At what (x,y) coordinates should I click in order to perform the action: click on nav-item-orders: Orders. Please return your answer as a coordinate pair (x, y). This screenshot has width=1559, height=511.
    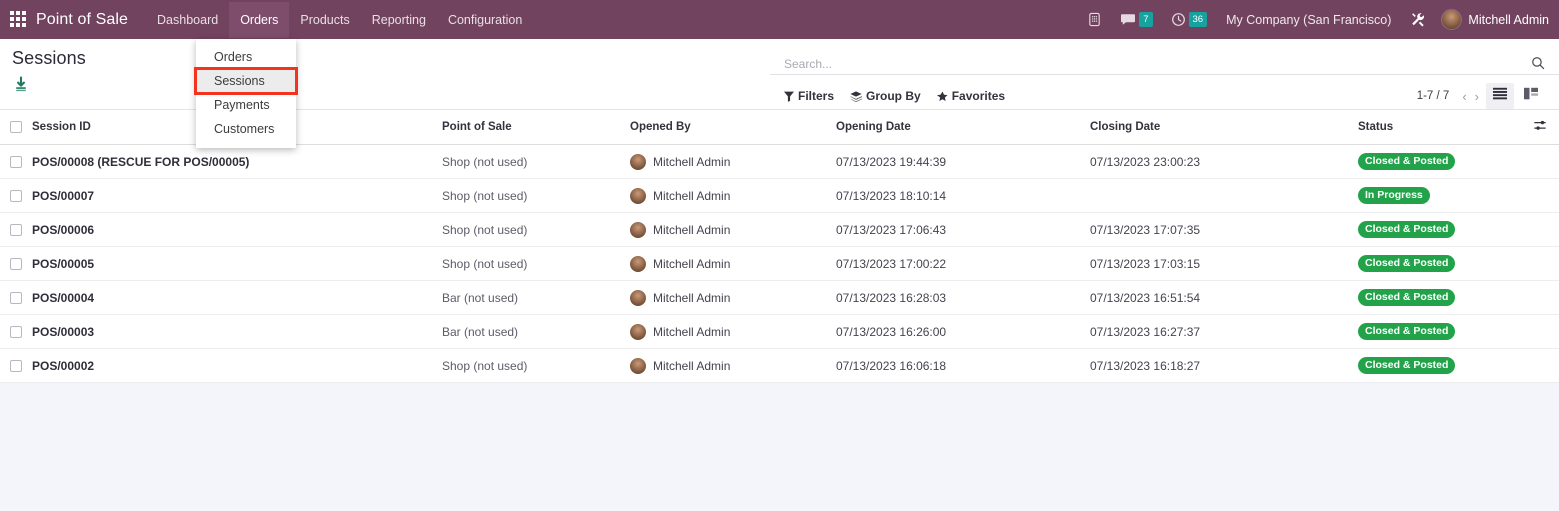
    Looking at the image, I should click on (259, 19).